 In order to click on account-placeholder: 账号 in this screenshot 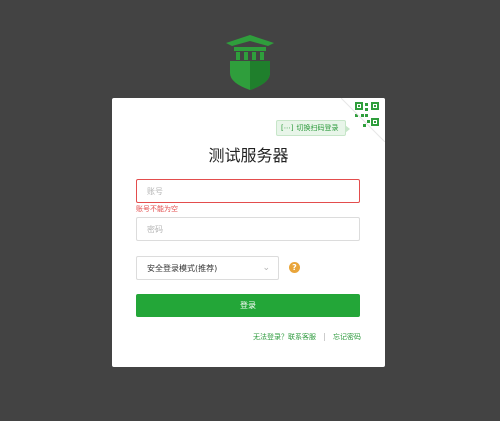, I will do `click(155, 191)`.